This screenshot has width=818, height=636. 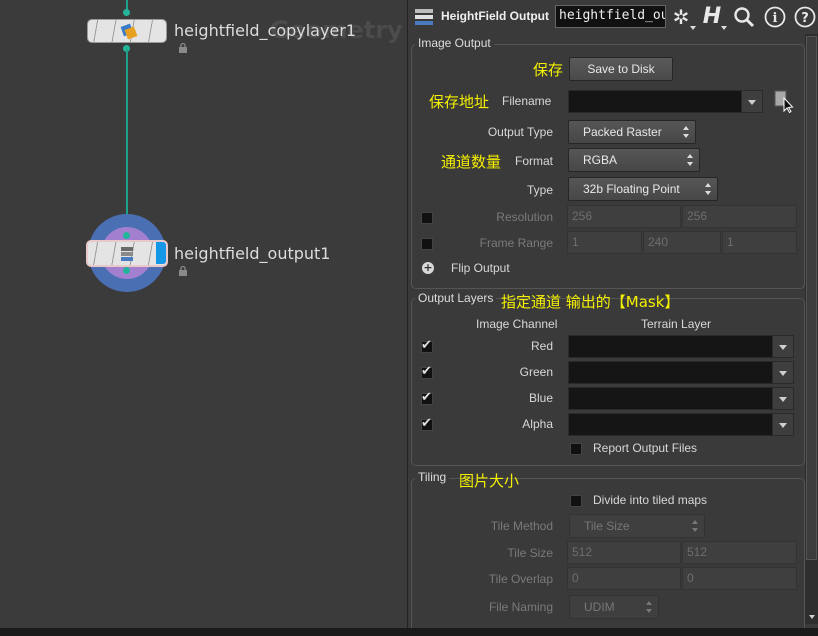 I want to click on red-channel-label: Red, so click(x=541, y=346).